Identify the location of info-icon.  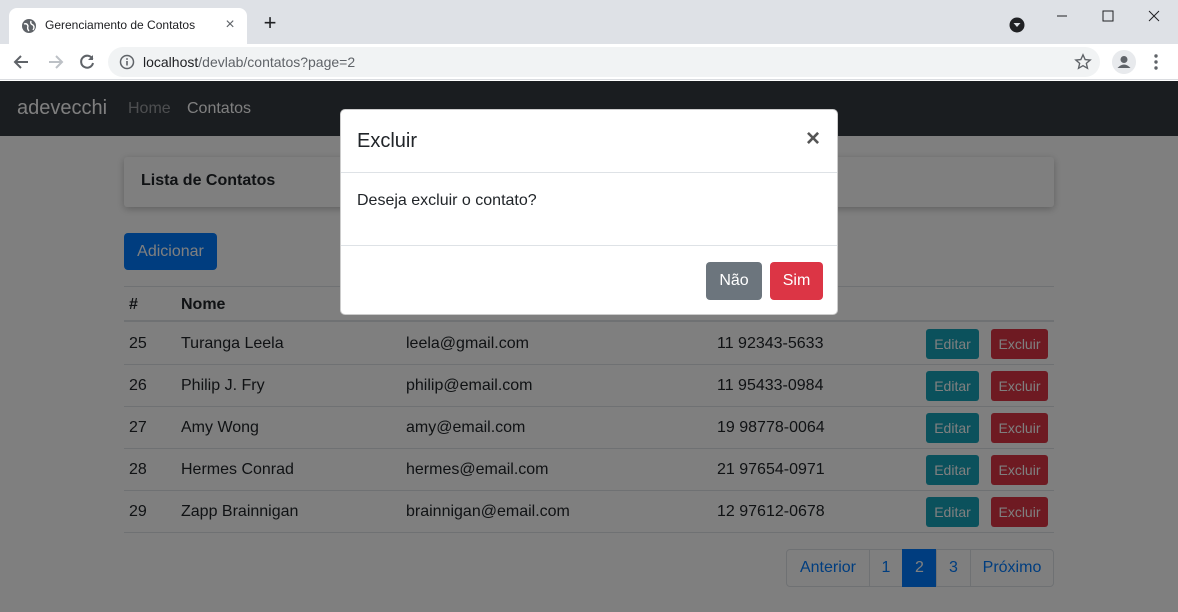
(127, 62).